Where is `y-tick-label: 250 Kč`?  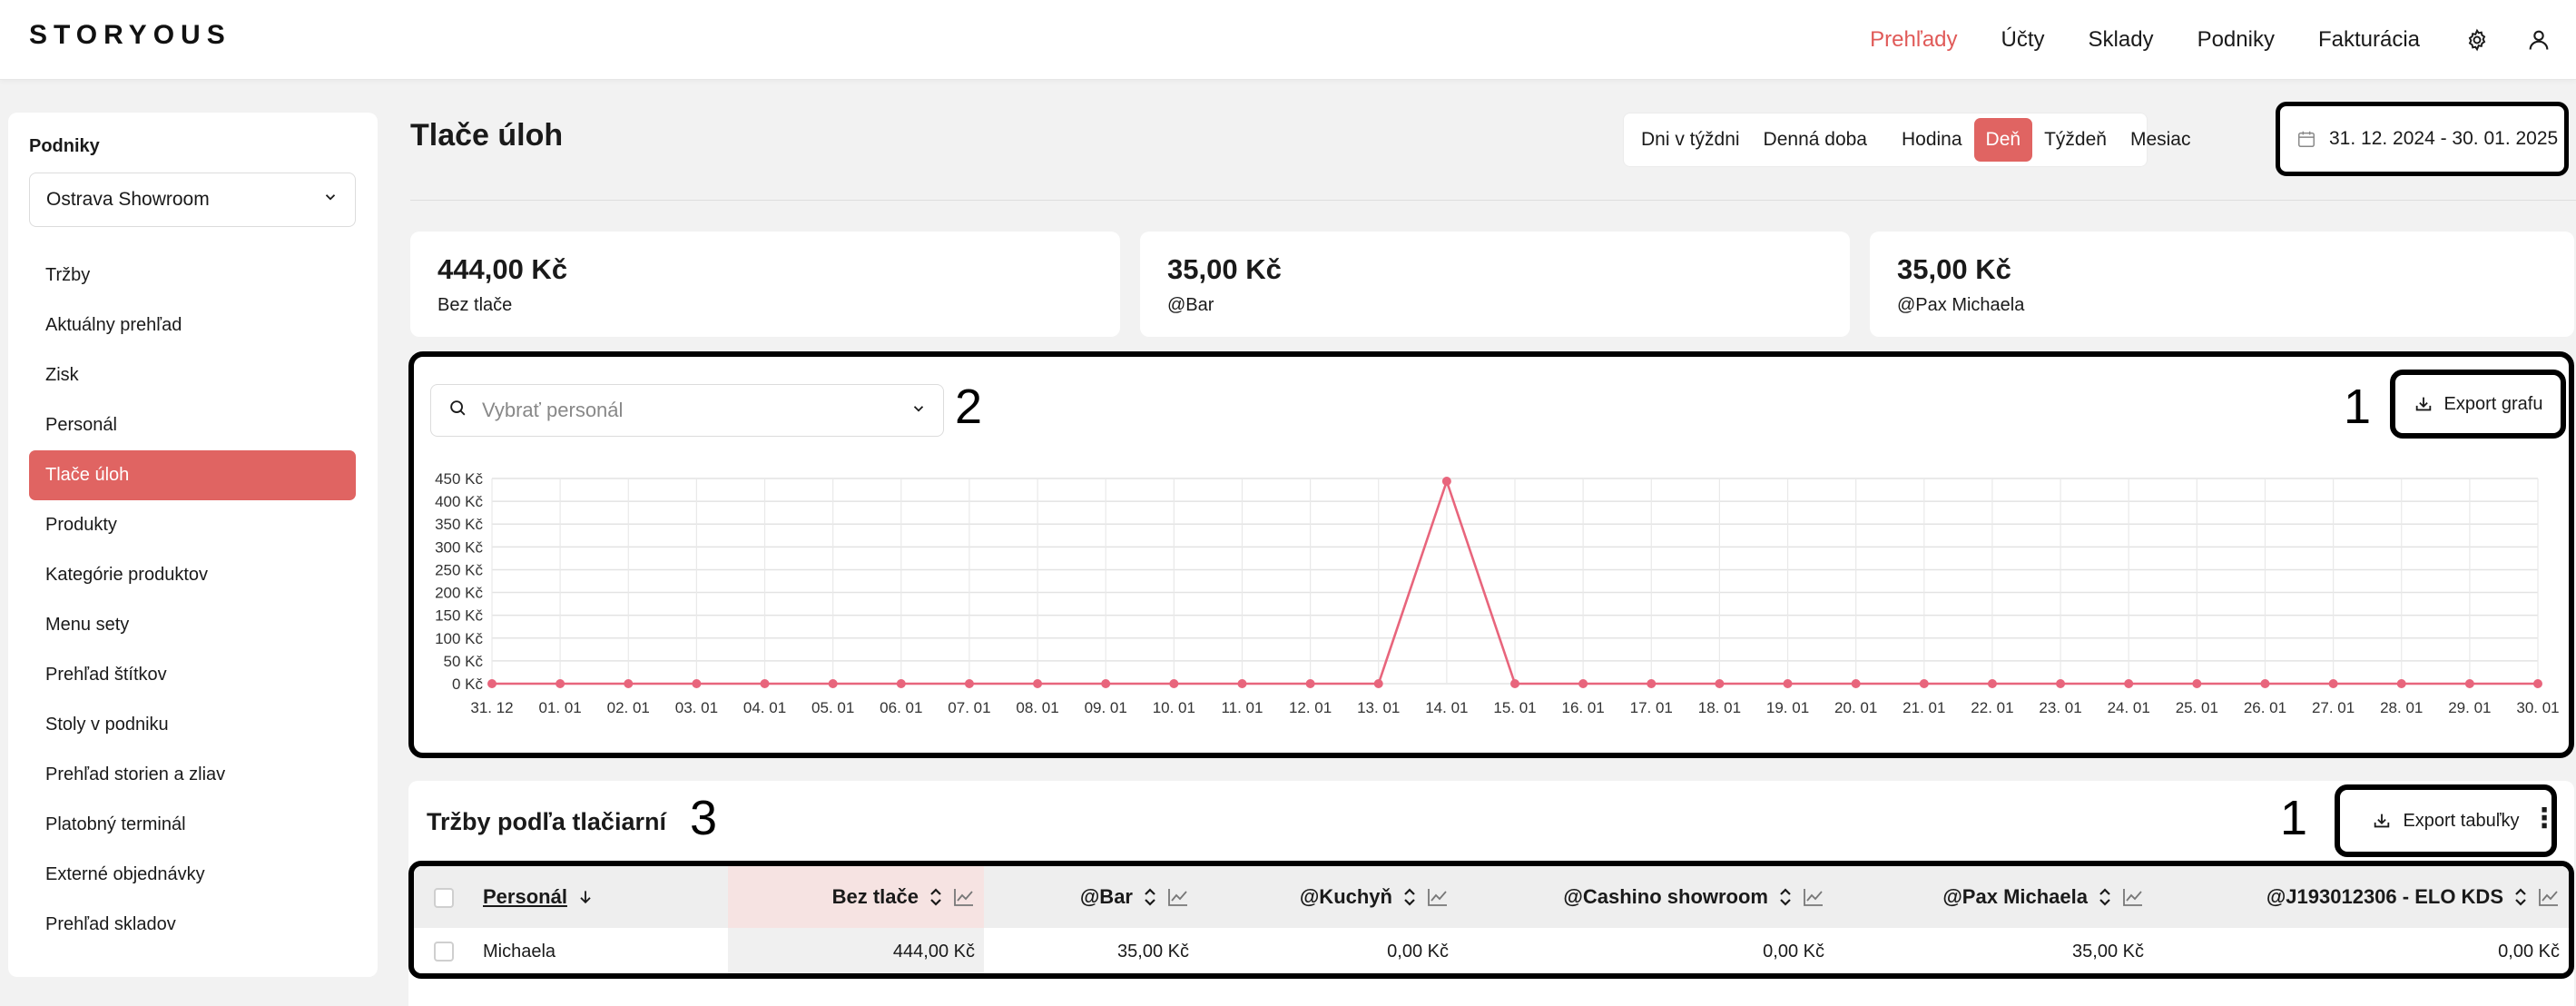 y-tick-label: 250 Kč is located at coordinates (459, 569).